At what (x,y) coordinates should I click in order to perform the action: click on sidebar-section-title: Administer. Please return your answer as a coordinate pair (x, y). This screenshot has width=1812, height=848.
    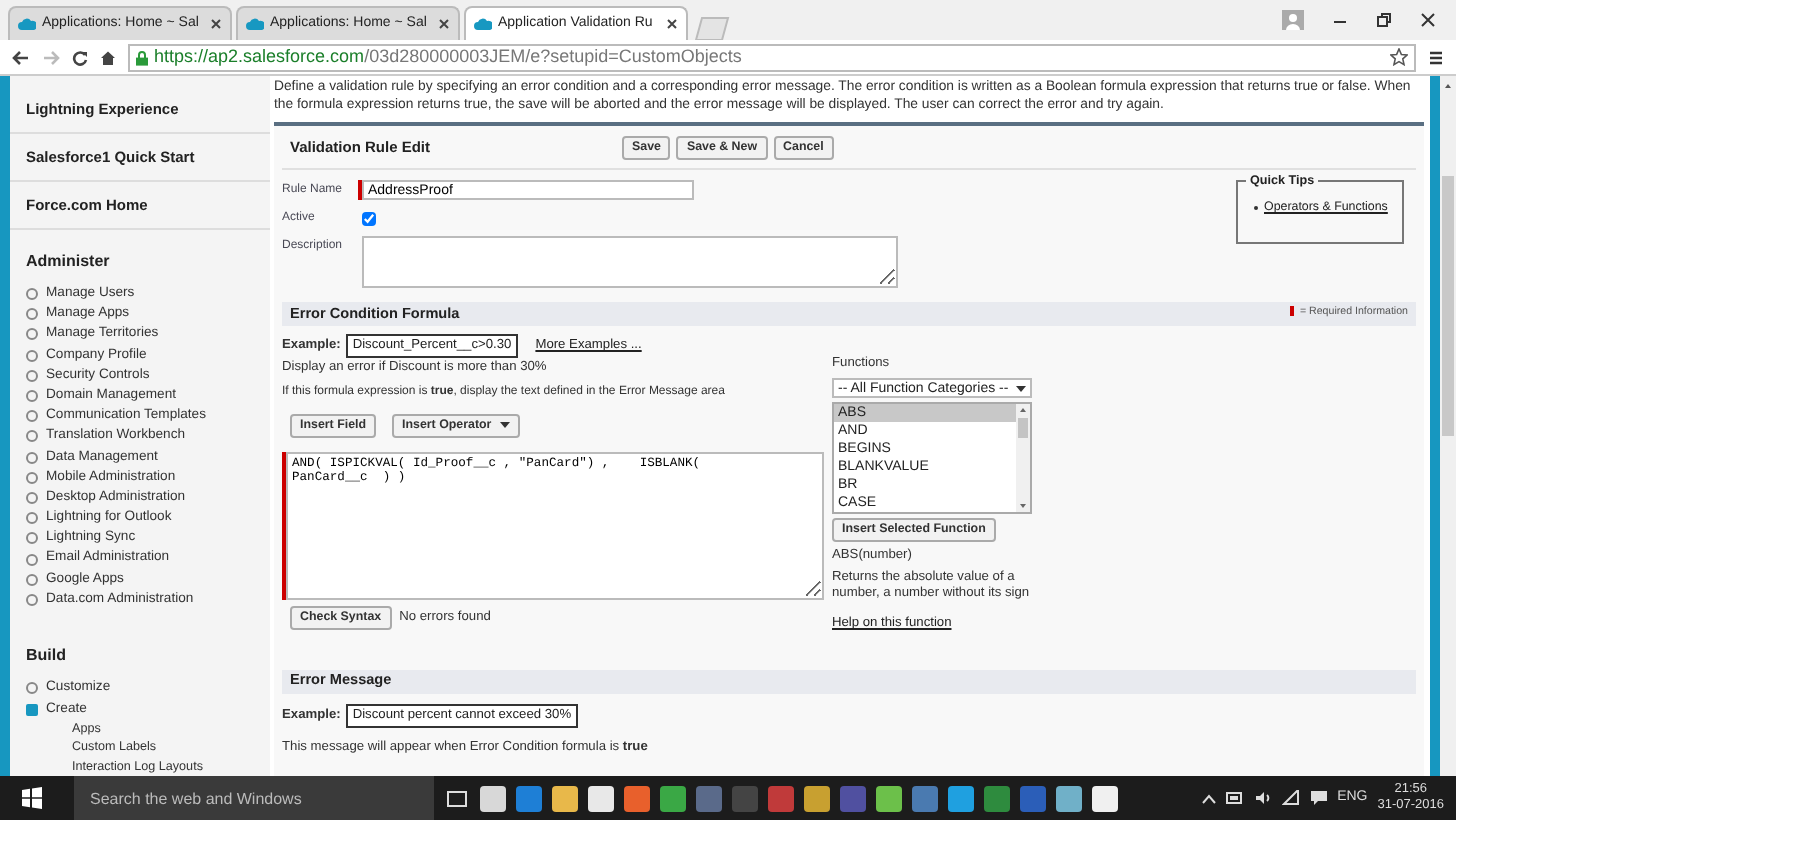
    Looking at the image, I should click on (68, 262).